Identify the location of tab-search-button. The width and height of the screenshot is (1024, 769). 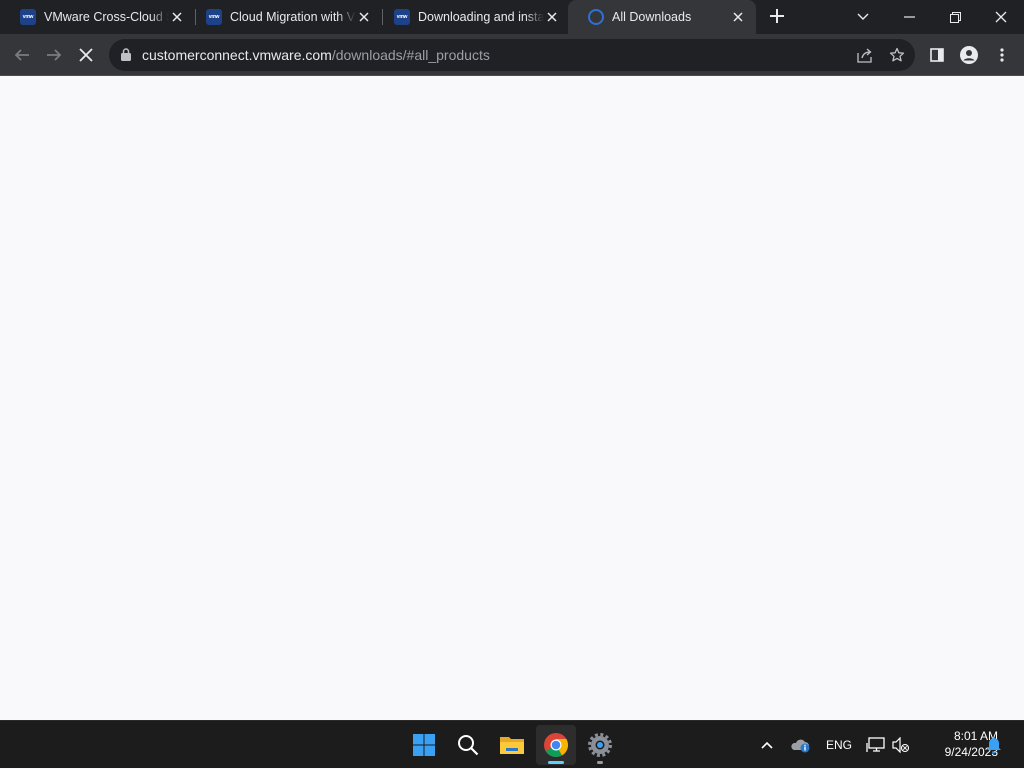
(863, 17).